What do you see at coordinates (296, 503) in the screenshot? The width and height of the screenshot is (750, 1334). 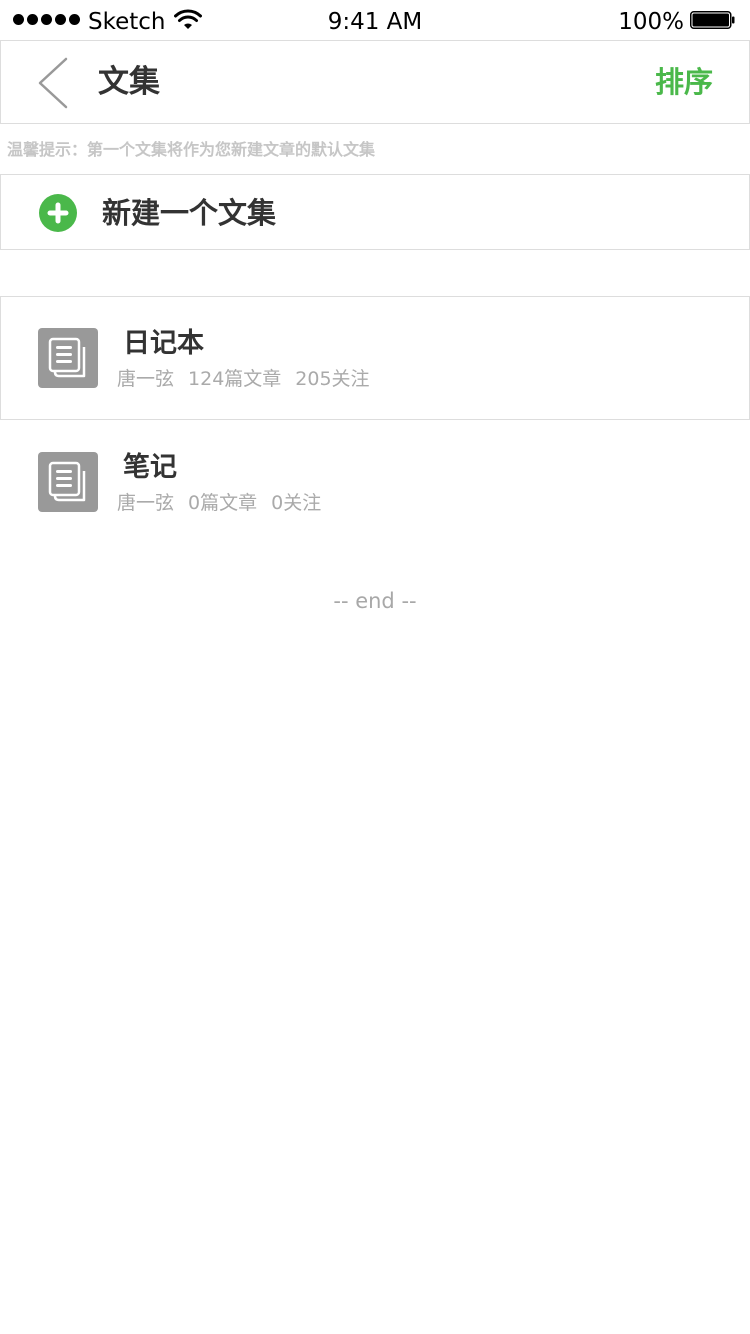 I see `collection-follower-count: 0关注` at bounding box center [296, 503].